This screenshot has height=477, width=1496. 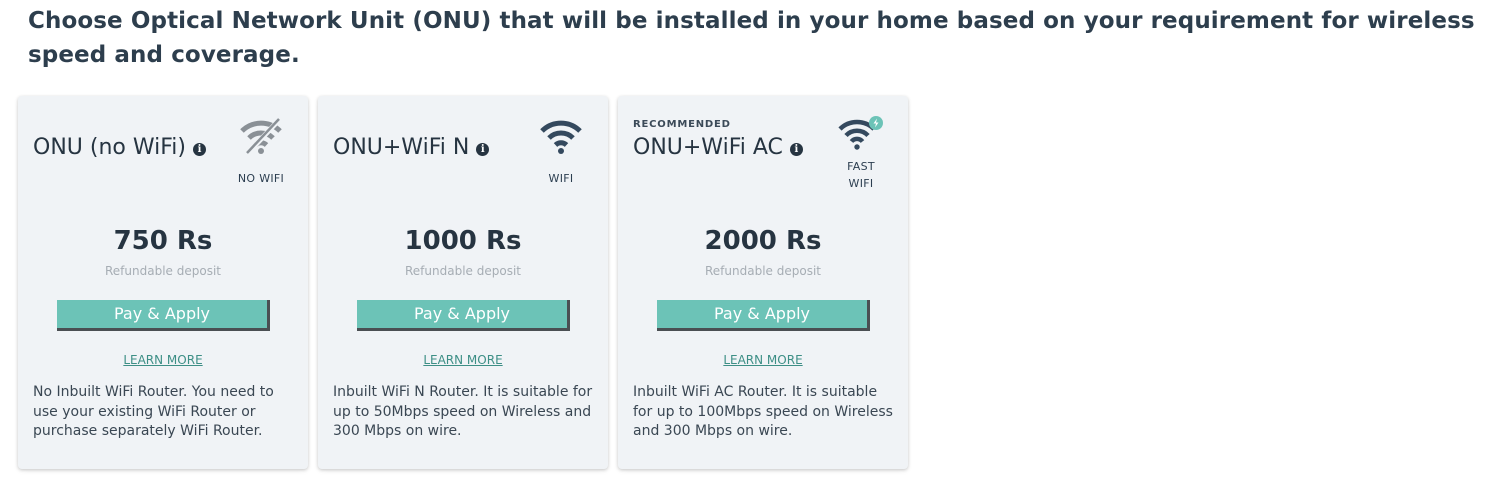 What do you see at coordinates (561, 137) in the screenshot?
I see `wifi-icon` at bounding box center [561, 137].